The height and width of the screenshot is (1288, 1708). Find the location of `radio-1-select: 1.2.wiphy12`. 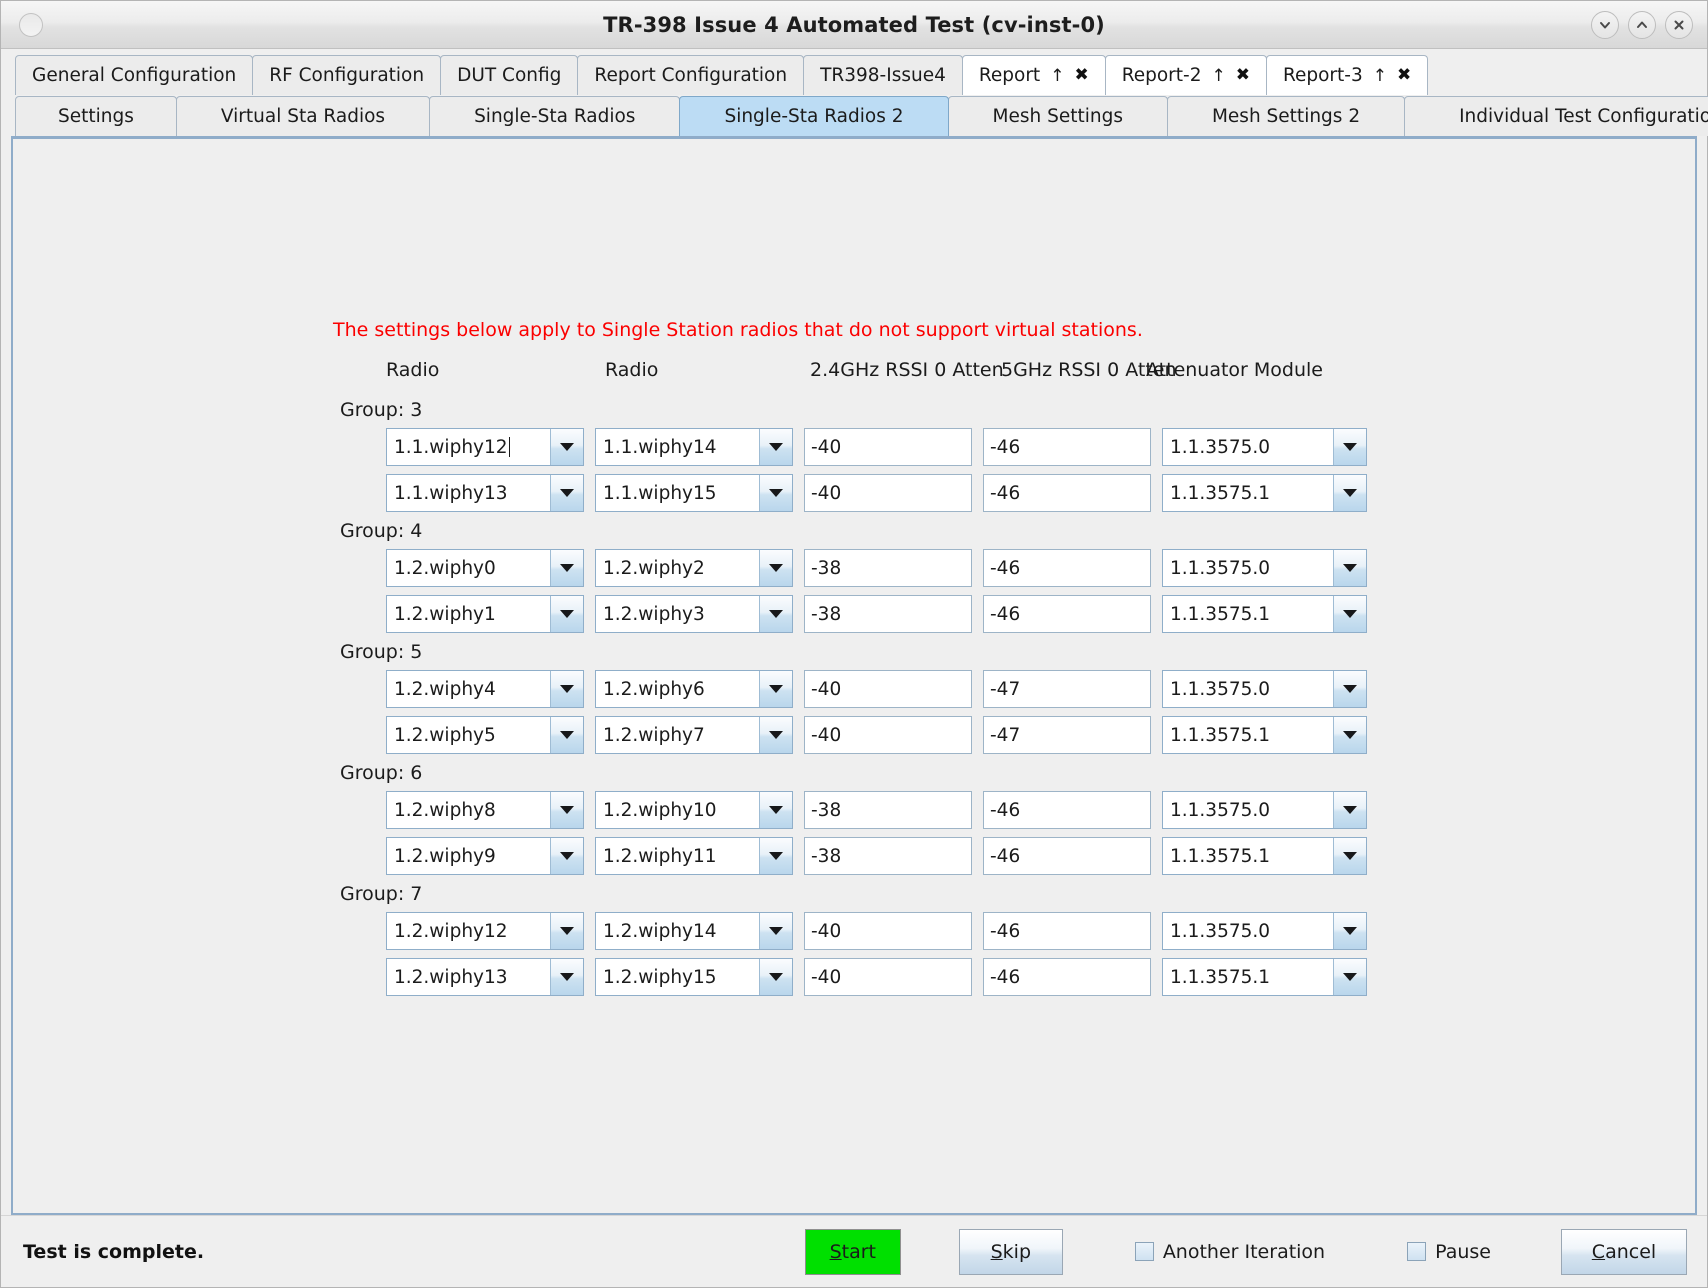

radio-1-select: 1.2.wiphy12 is located at coordinates (485, 931).